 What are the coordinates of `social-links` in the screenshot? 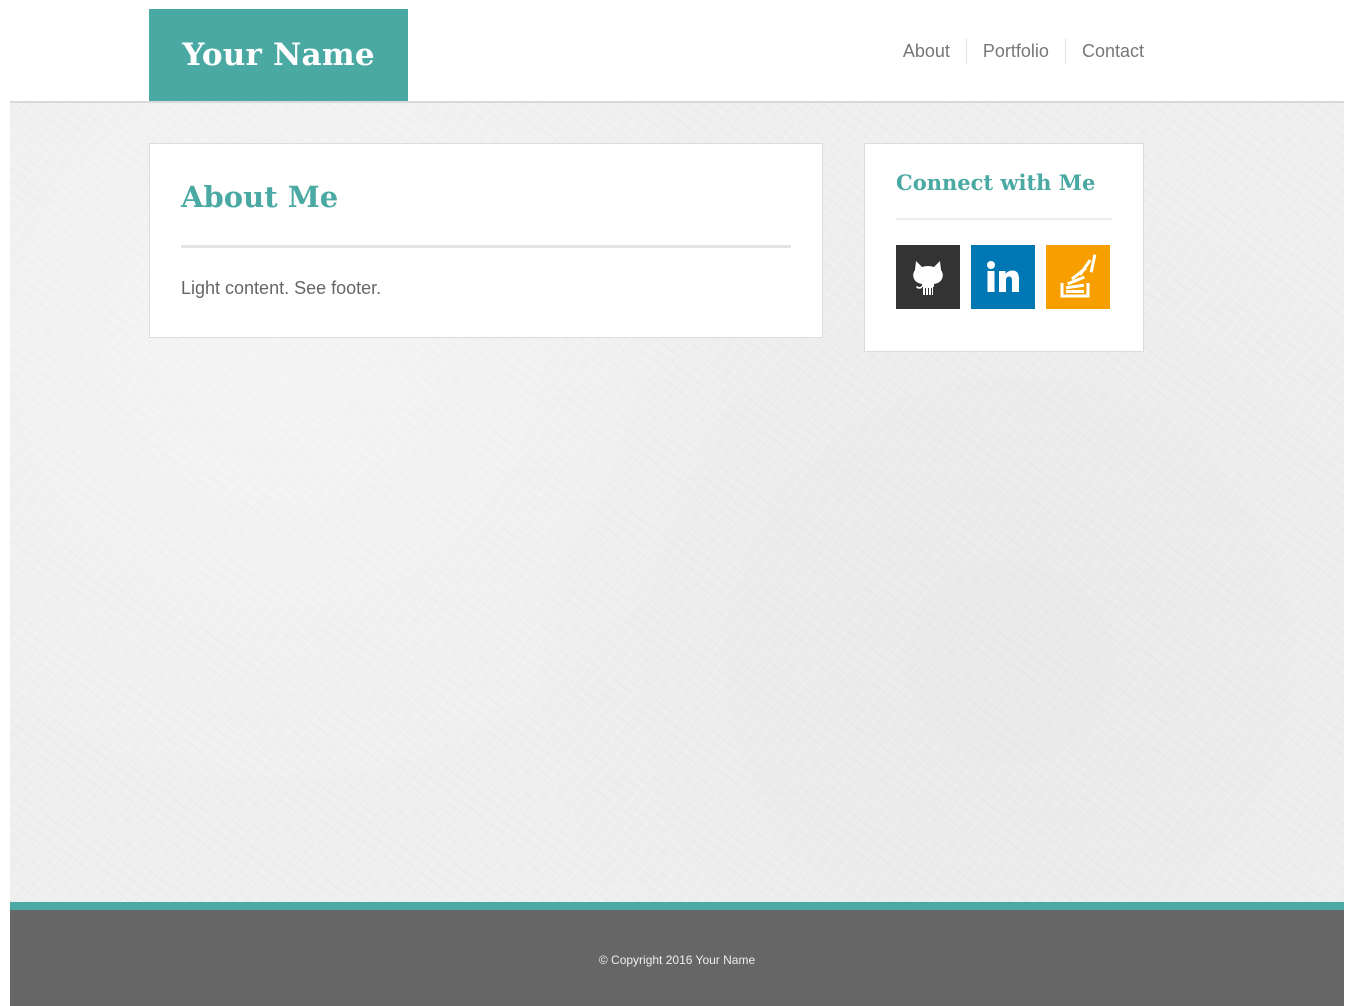 It's located at (1003, 277).